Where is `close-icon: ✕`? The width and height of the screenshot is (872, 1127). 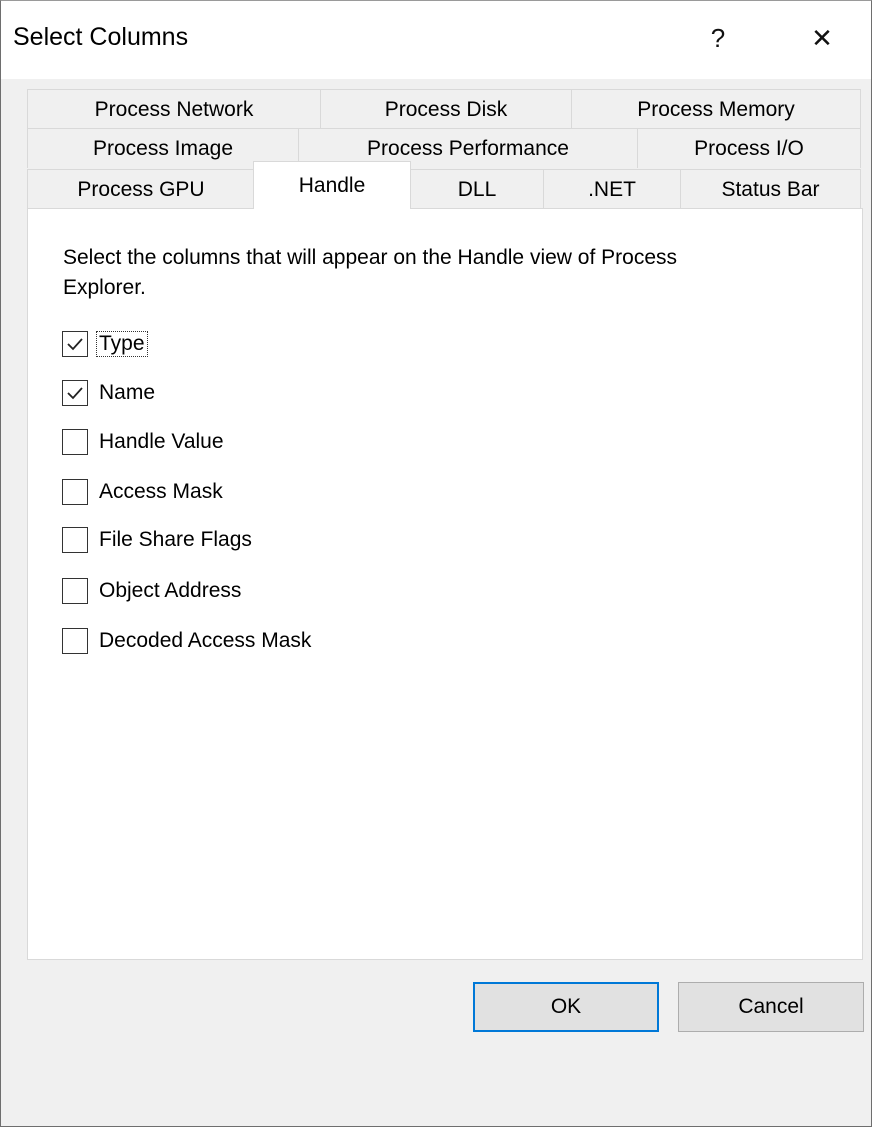 close-icon: ✕ is located at coordinates (822, 37).